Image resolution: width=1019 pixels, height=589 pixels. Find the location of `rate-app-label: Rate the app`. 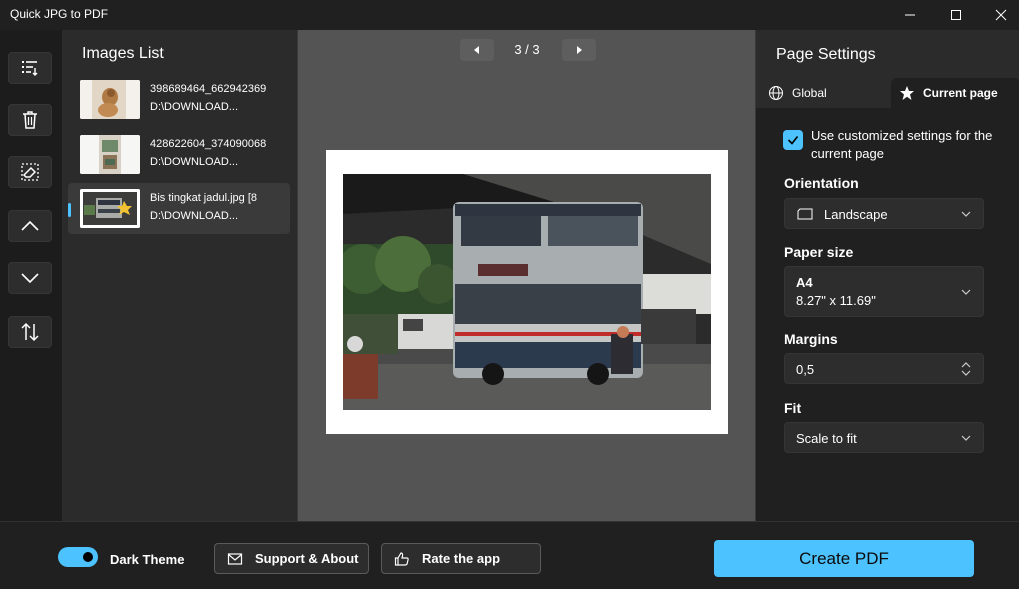

rate-app-label: Rate the app is located at coordinates (461, 558).